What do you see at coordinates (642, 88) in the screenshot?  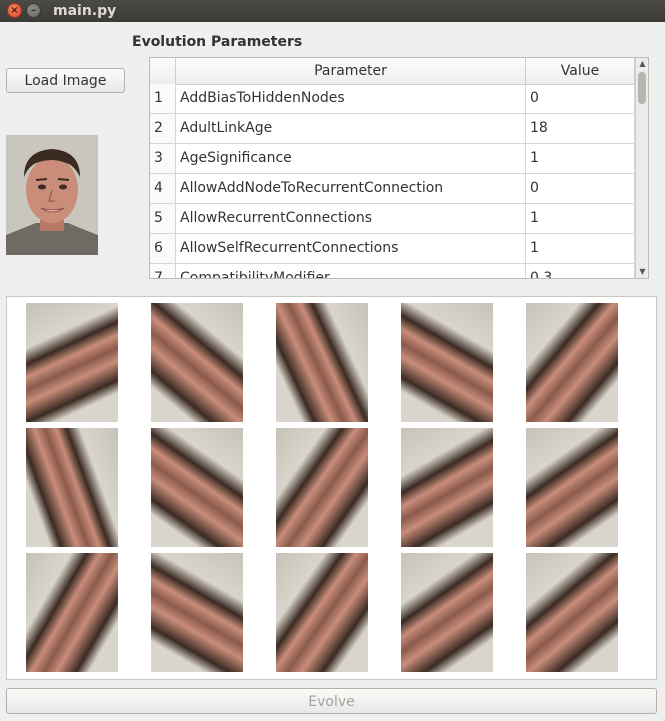 I see `scrollbar-thumb` at bounding box center [642, 88].